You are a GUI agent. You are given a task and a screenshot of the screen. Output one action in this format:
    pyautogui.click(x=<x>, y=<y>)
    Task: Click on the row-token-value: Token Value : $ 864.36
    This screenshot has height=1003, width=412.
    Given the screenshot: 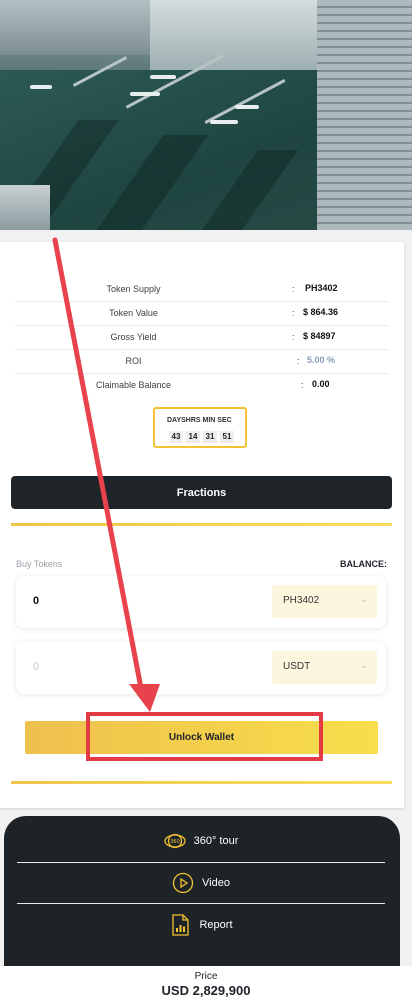 What is the action you would take?
    pyautogui.click(x=202, y=314)
    